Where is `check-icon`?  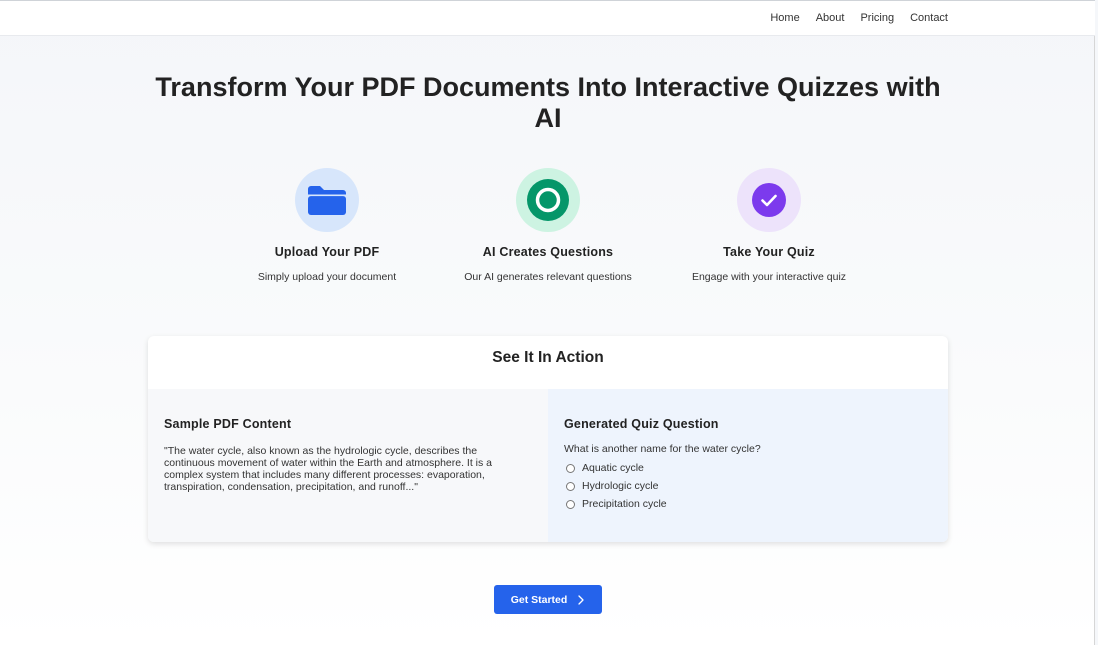 check-icon is located at coordinates (769, 200).